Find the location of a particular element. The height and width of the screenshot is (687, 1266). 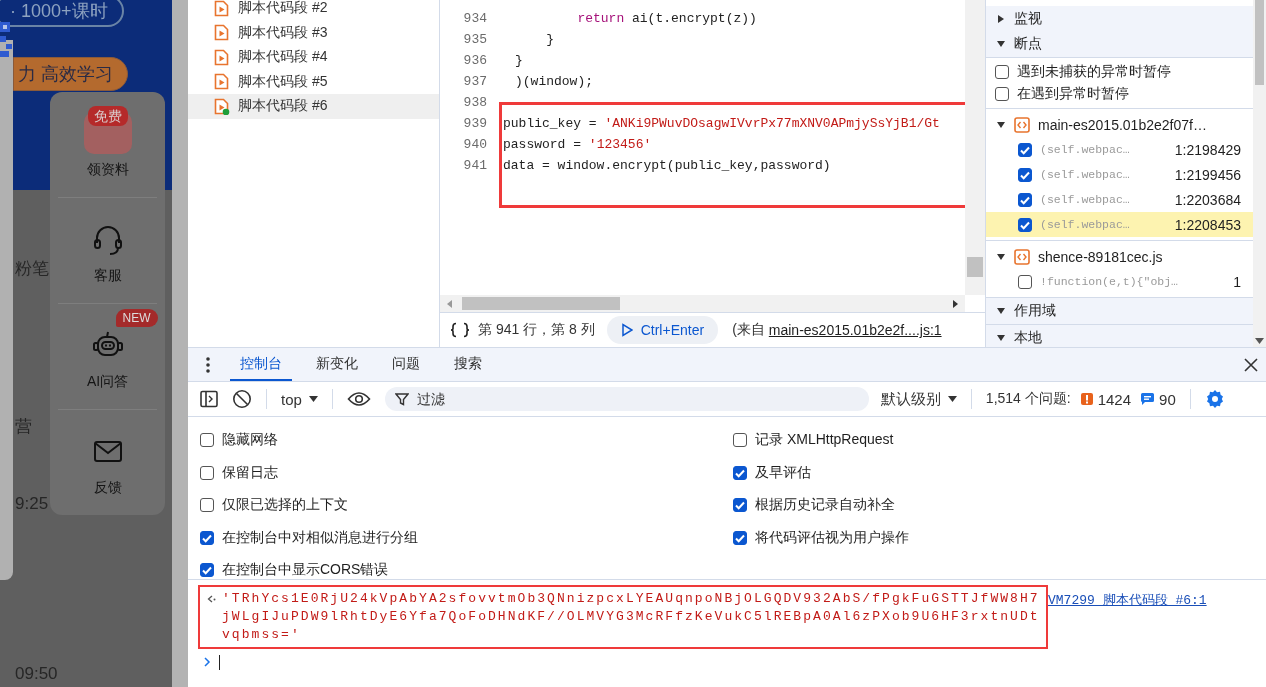

result-text: 'TRhYcs1E0RjU24kVpAbYA2sfovvtmOb3QNnizpcxLYEAUqnpoNBjOLGQDV932AbS/fPgkFuGSTTJfWW8H7jWLgIJuPDW9lRhtDyE6Yfa7QoFoDHNdKF//OLMVYG3McRFfzKeVukC5lREBpA0Al6zPXob9U6HF3rxtnUDtvqbmss=' is located at coordinates (631, 617).